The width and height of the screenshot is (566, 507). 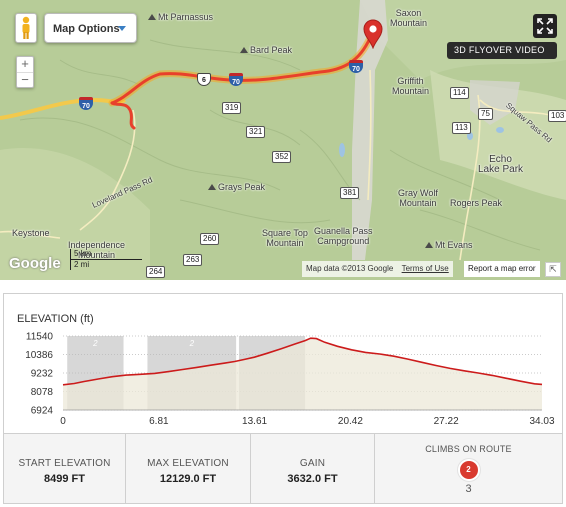 I want to click on stat-max-elevation: MAX ELEVATION 12129.0 FT, so click(x=188, y=469).